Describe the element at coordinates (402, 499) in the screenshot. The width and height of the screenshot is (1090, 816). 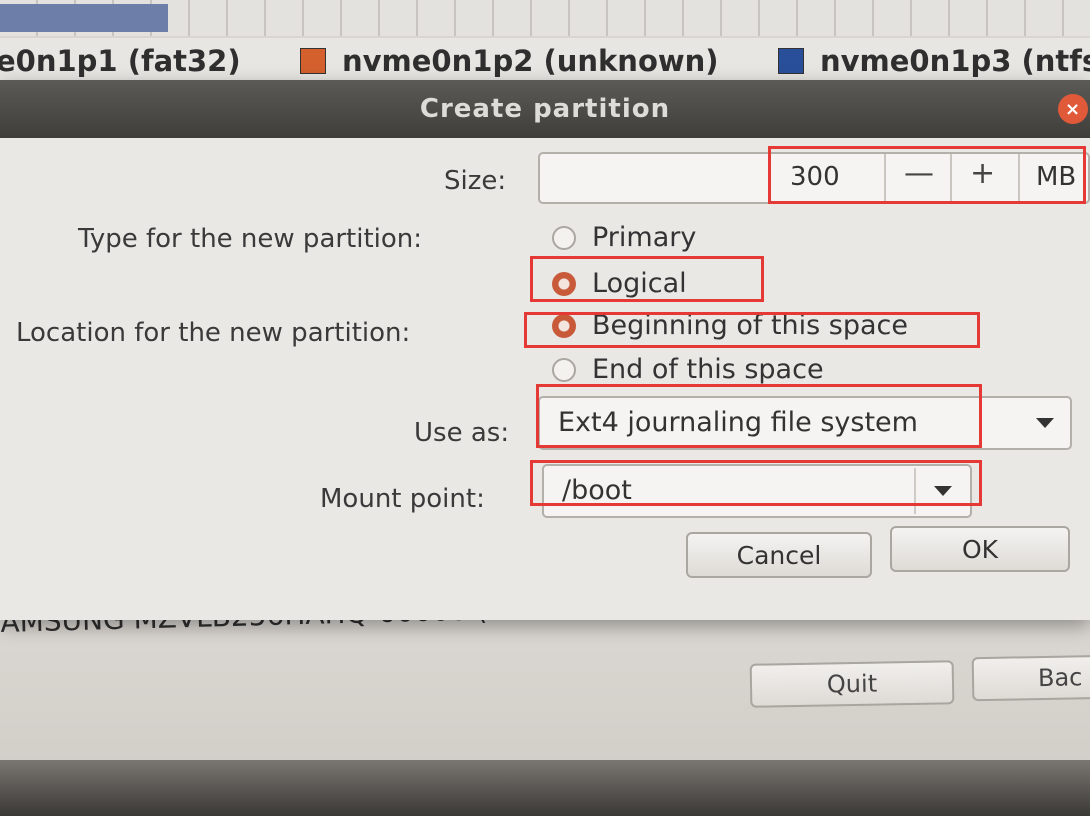
I see `mount-point-label: Mount point:` at that location.